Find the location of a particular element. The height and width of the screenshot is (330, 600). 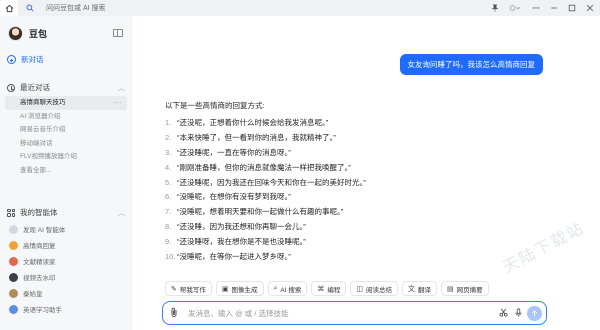

recent-chat-item: AI 浏览器介绍 is located at coordinates (66, 117).